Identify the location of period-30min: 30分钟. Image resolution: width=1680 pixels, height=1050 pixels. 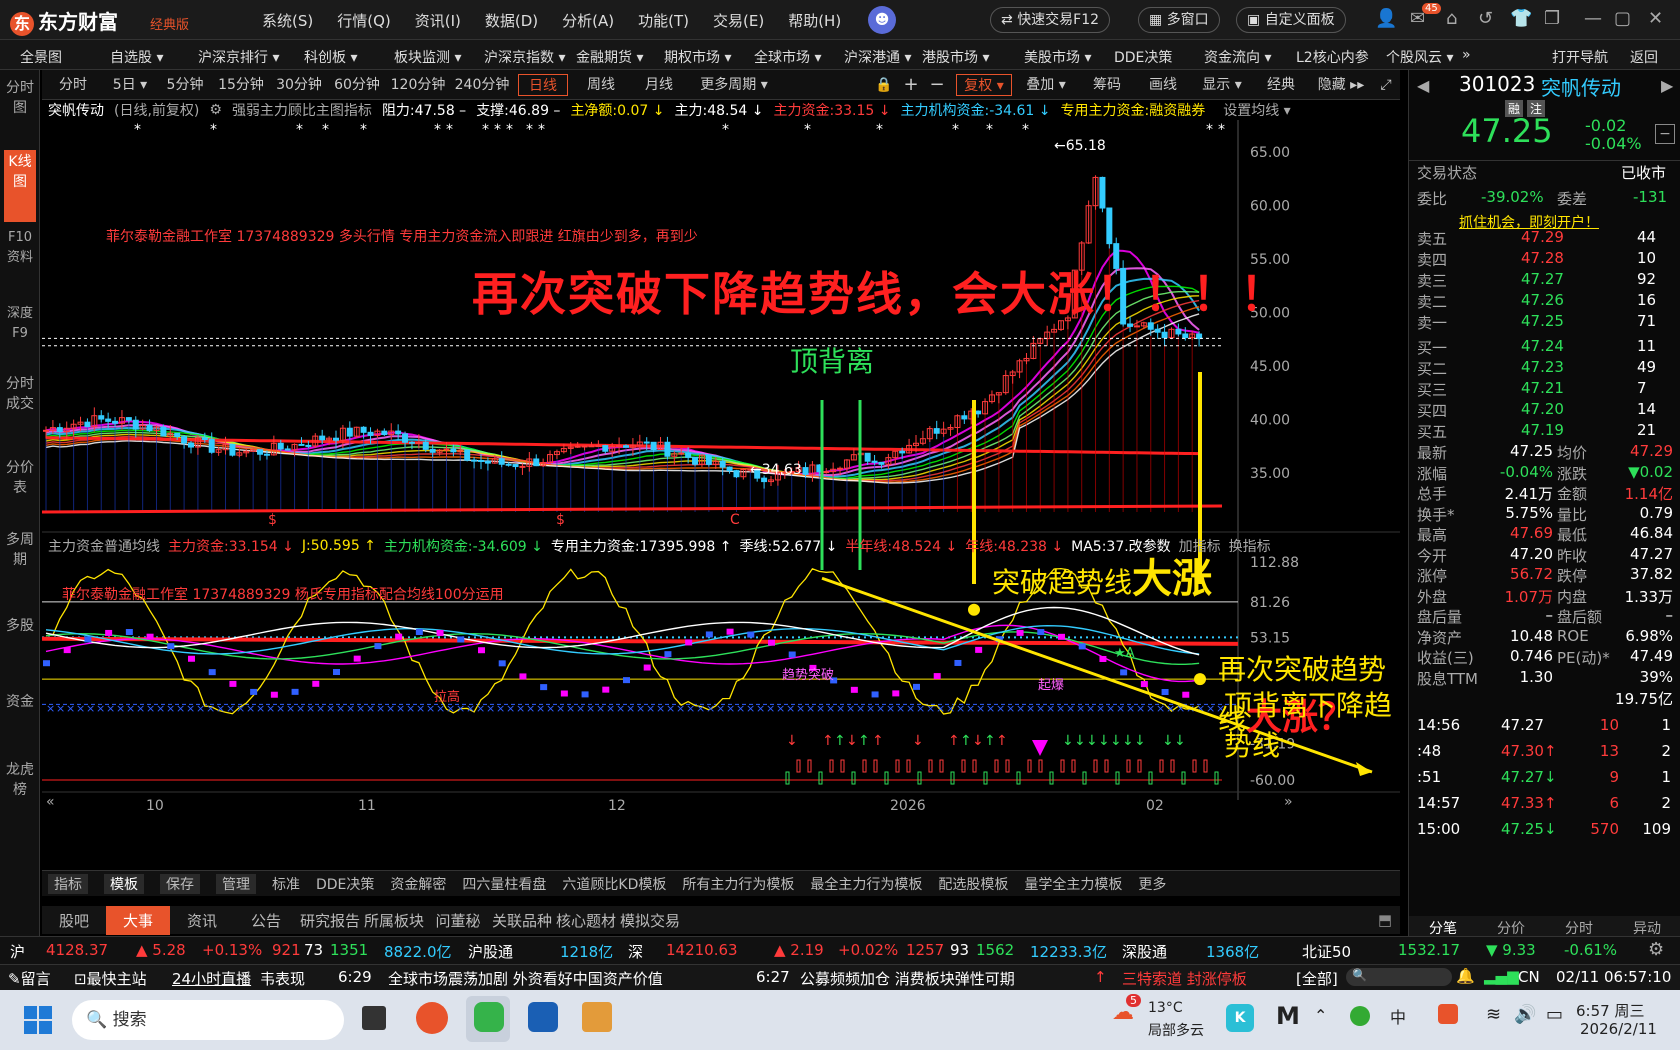
(299, 85).